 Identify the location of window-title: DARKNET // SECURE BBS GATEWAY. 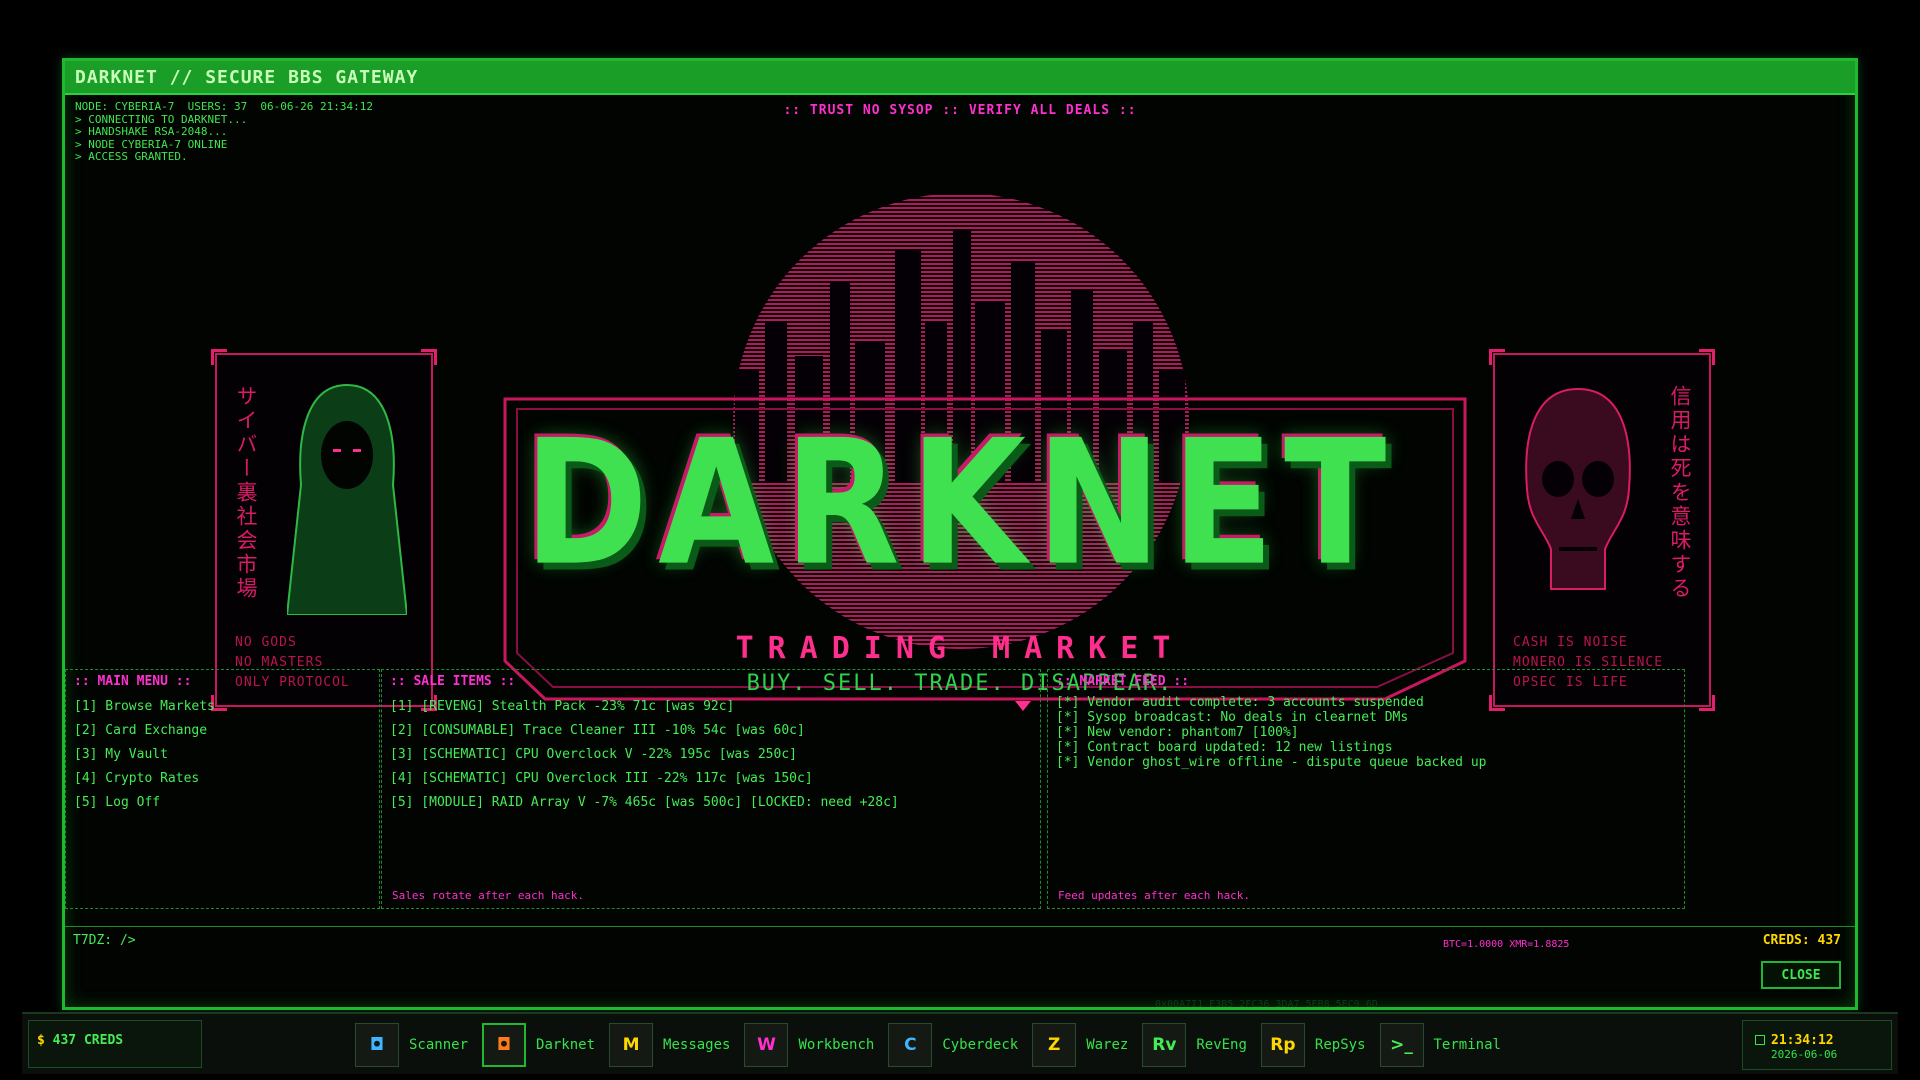
(960, 78).